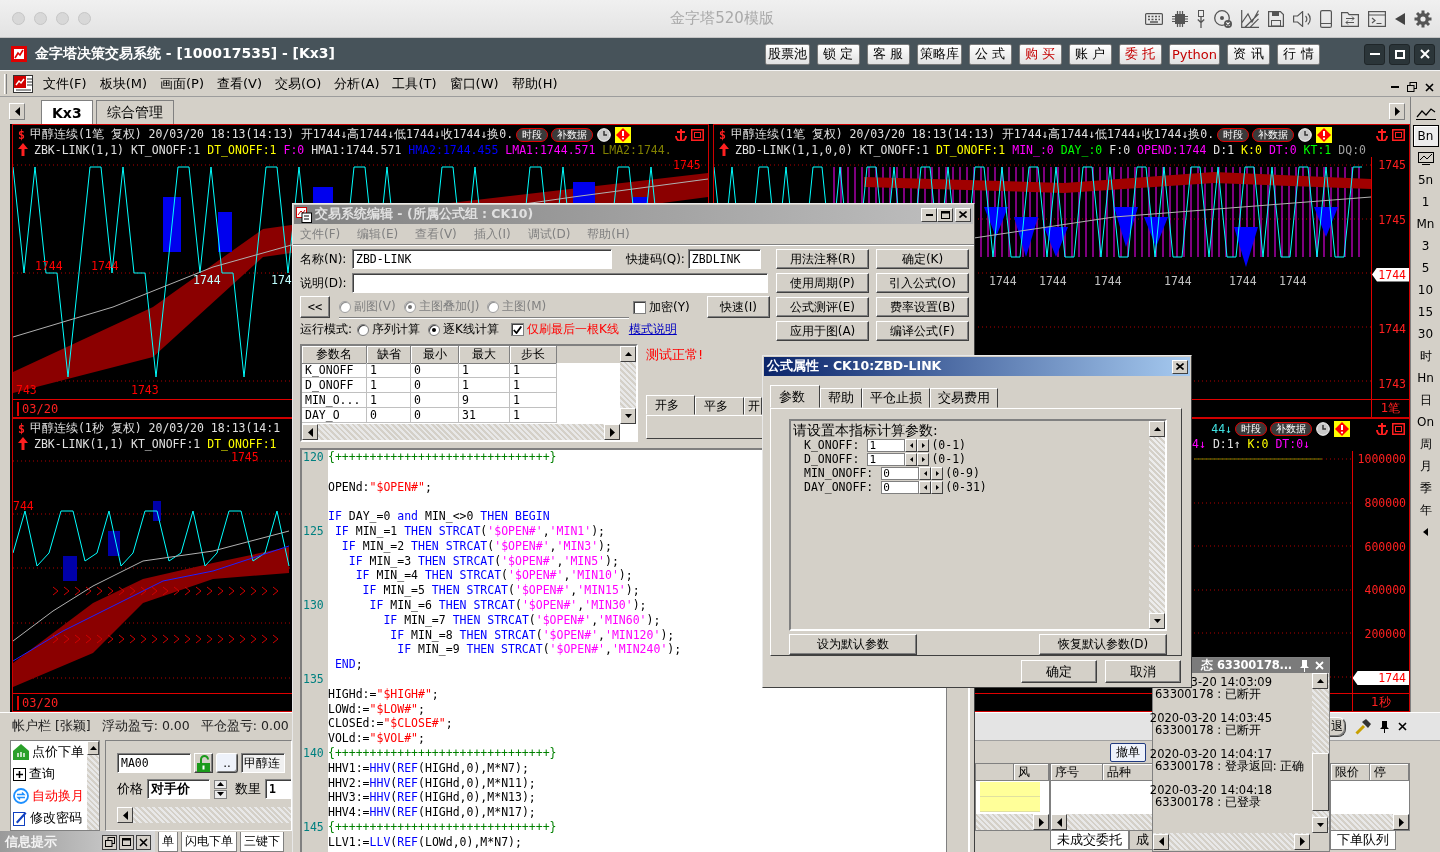 The image size is (1440, 852). I want to click on dialog-button: 应用于图(A), so click(822, 331).